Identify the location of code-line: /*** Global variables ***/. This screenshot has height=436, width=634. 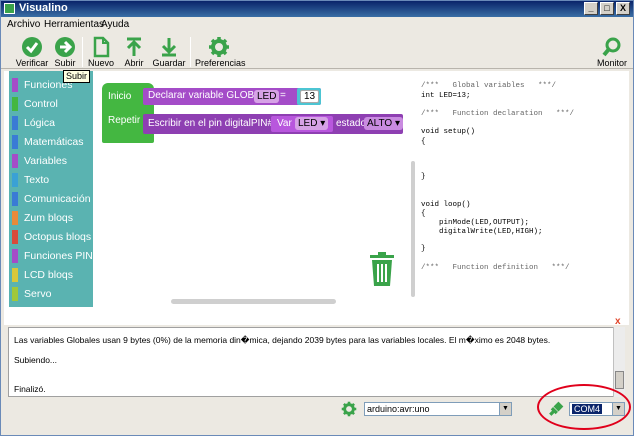
(489, 86).